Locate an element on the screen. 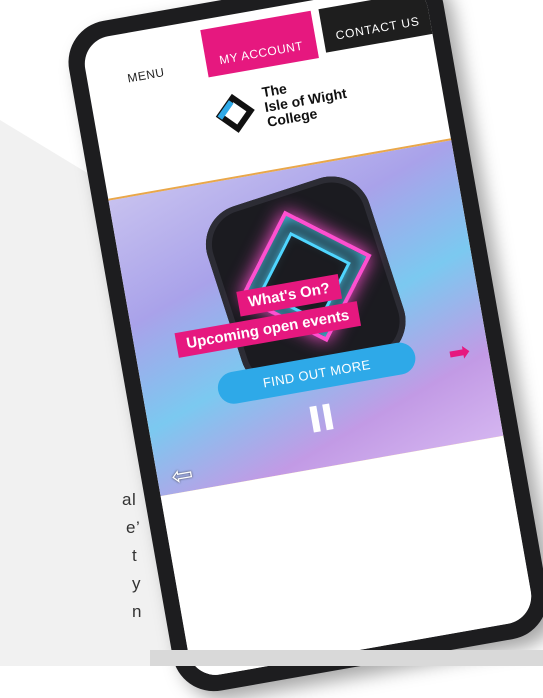  arrow-left-icon: ⇦ is located at coordinates (182, 475).